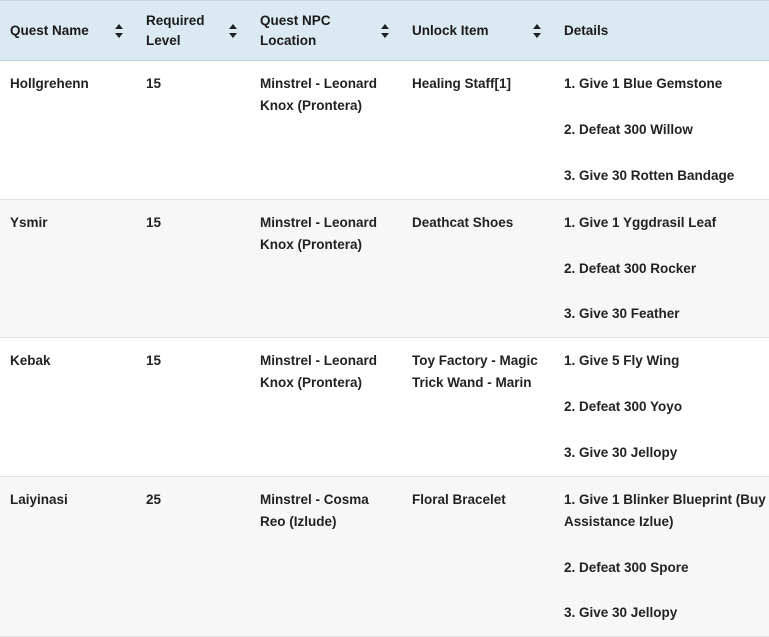 The height and width of the screenshot is (637, 769). Describe the element at coordinates (622, 314) in the screenshot. I see `detail-step: 3. Give 30 Feather` at that location.